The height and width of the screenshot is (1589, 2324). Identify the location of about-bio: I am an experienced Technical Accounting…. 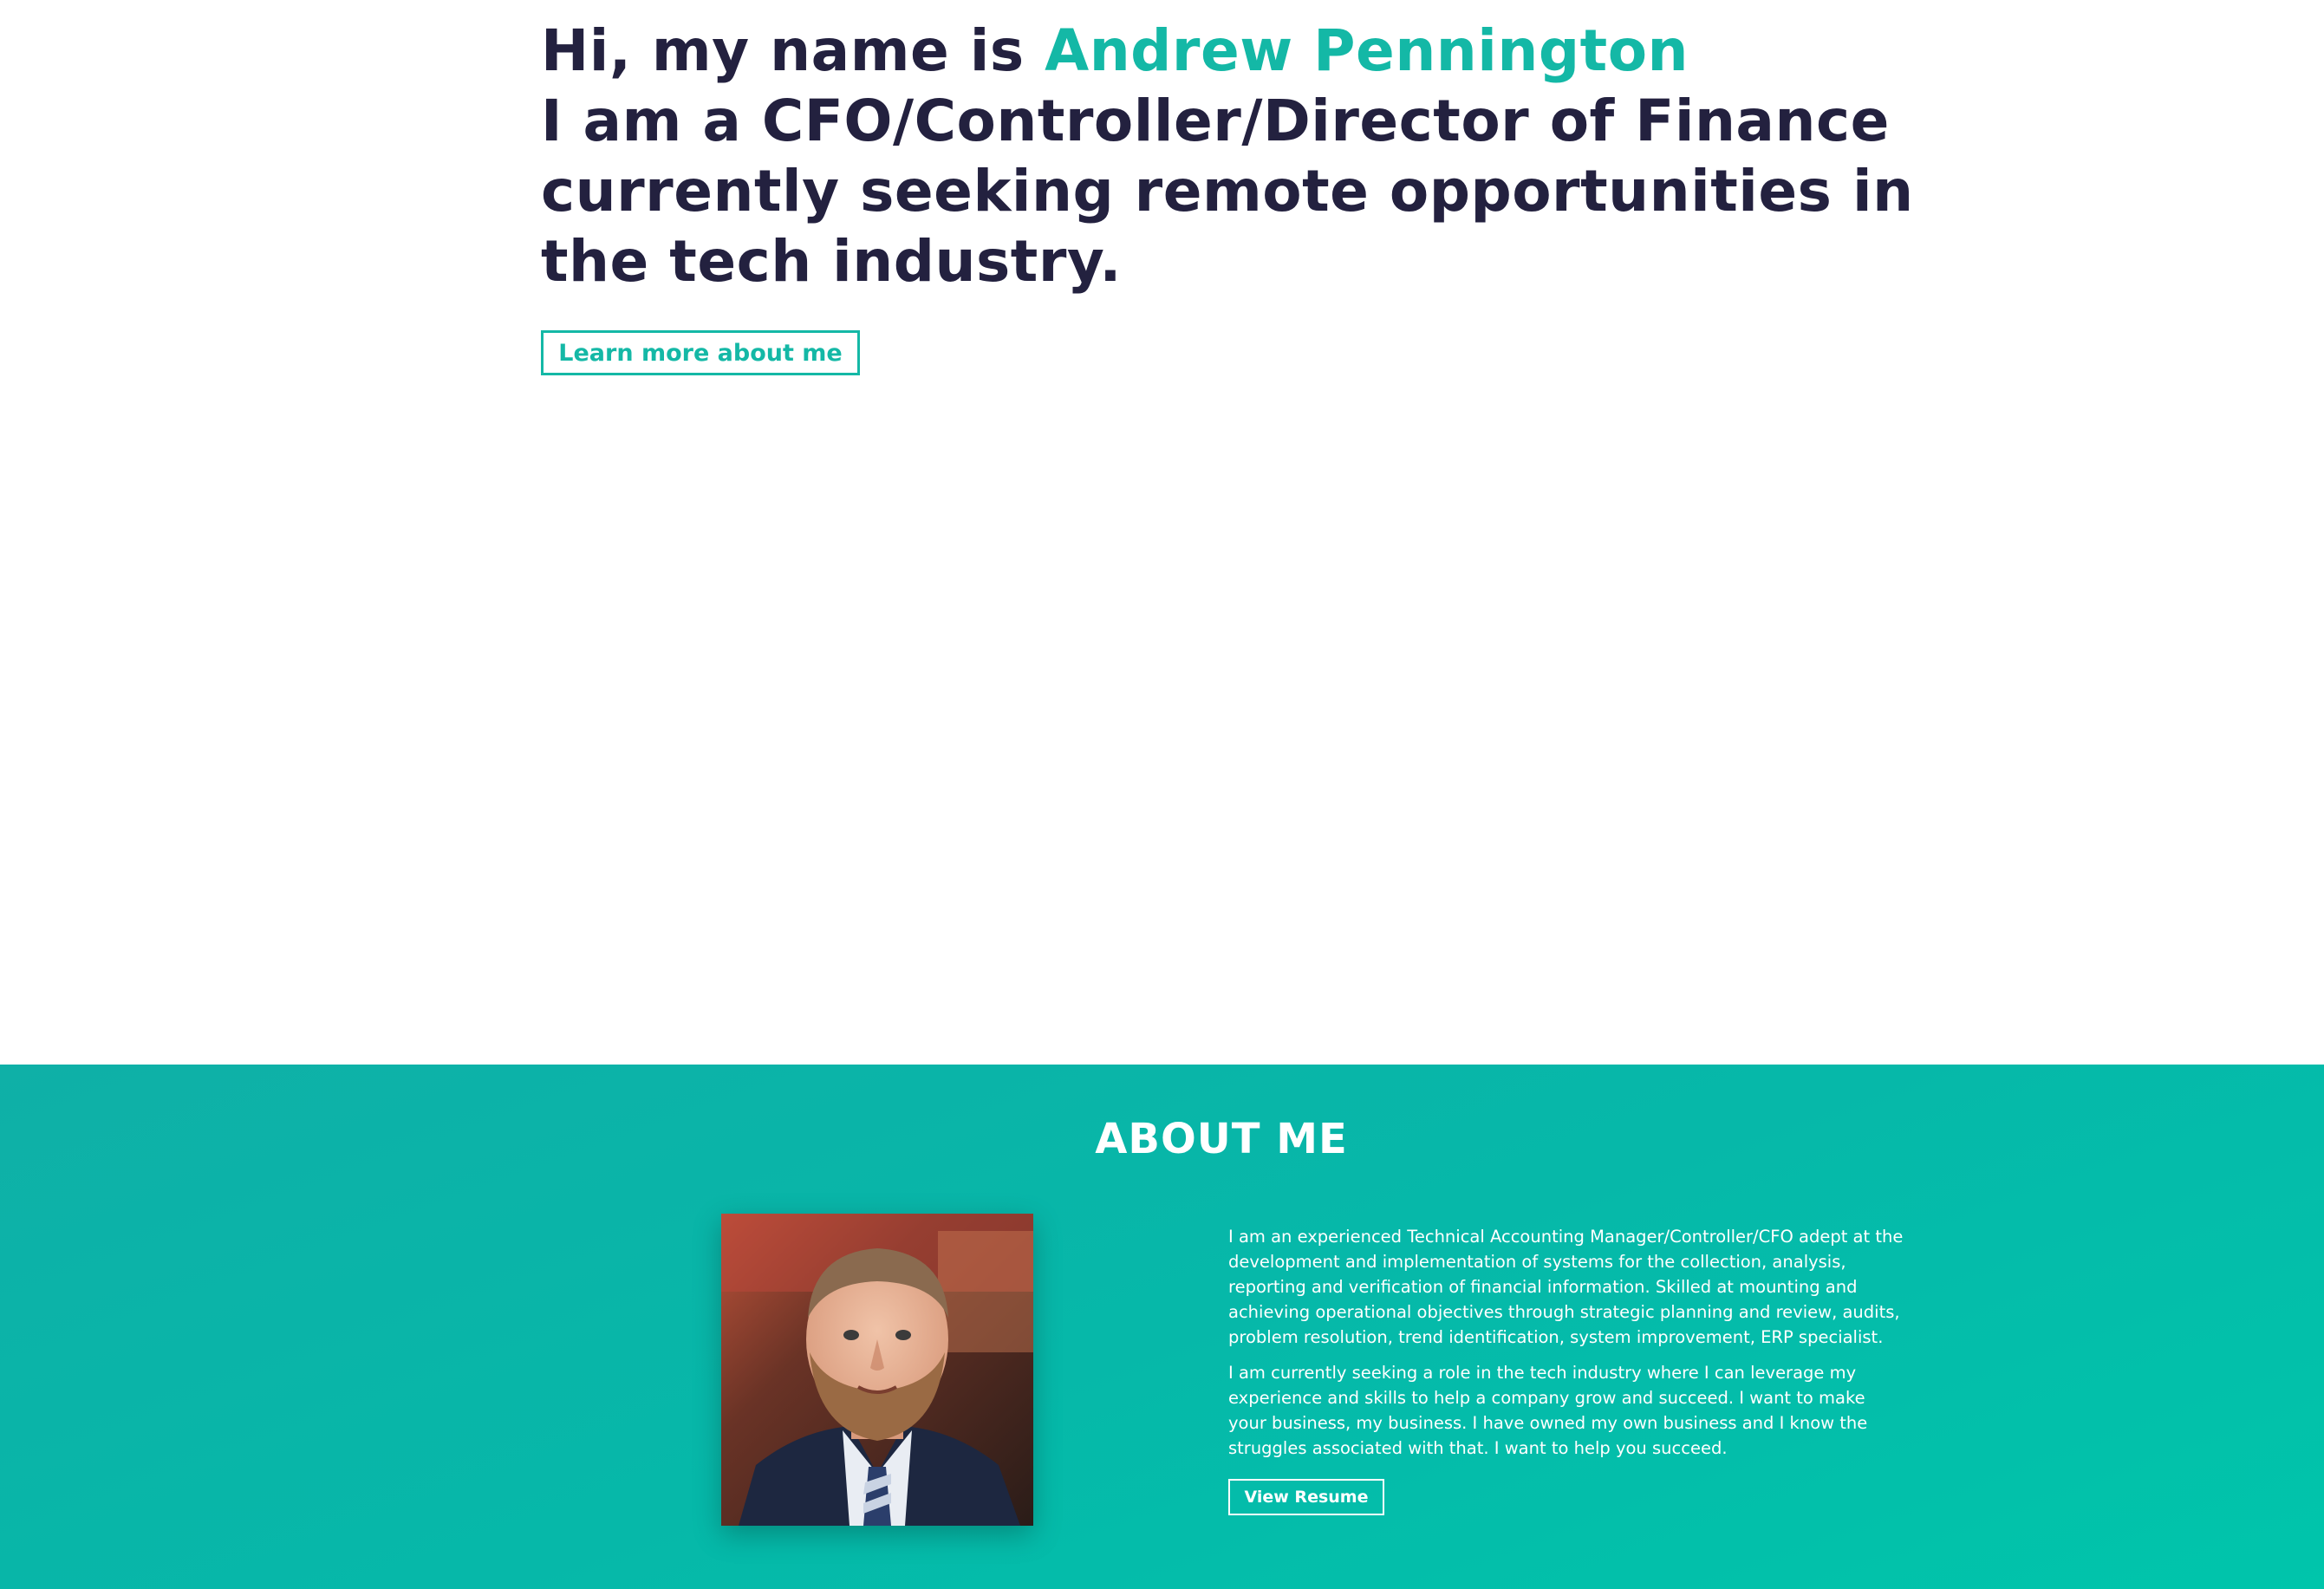
(1566, 1347).